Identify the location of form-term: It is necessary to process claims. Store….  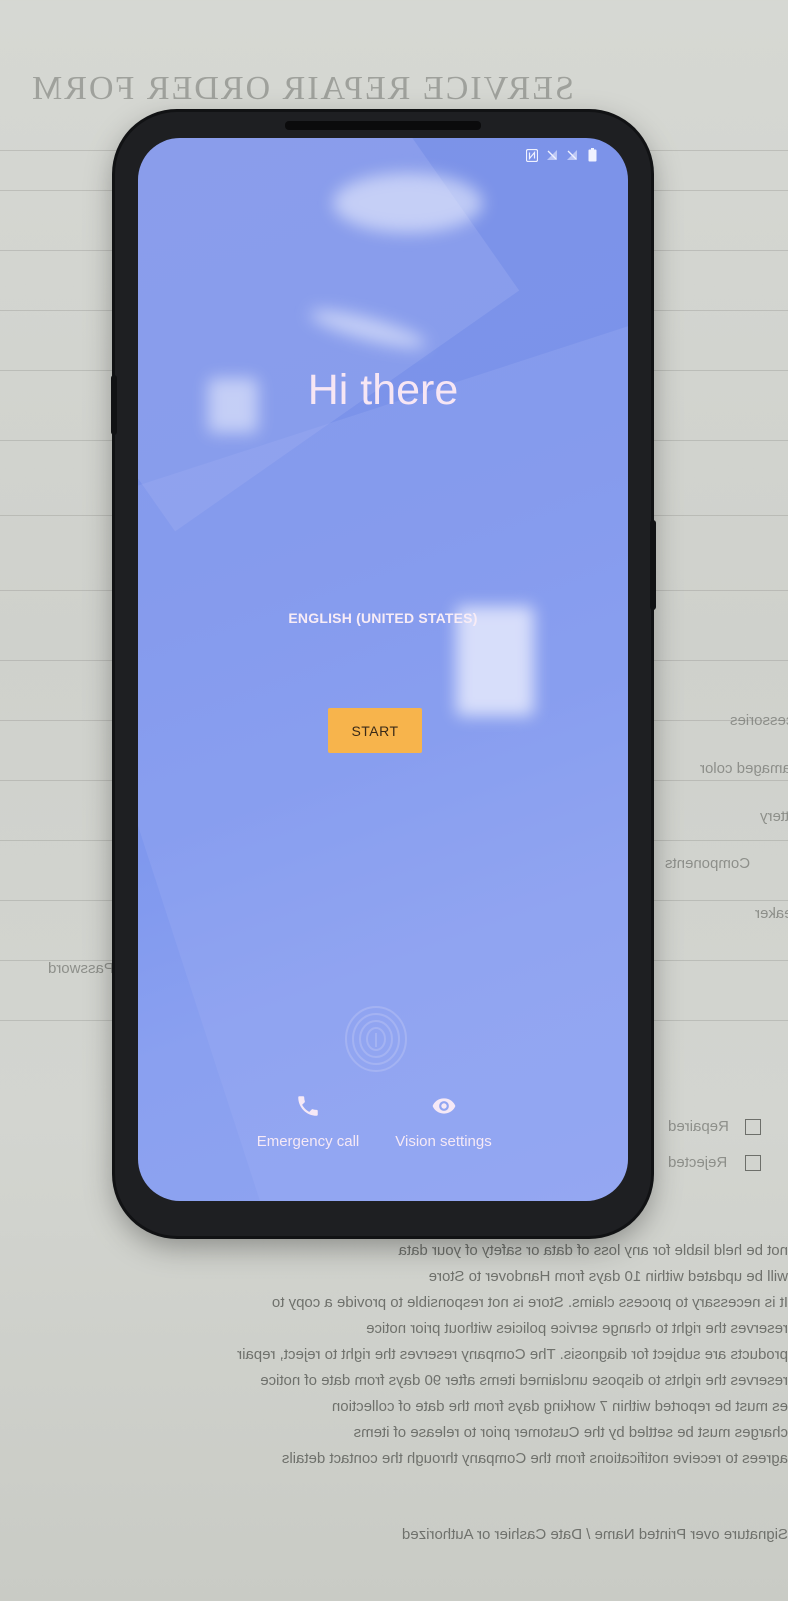
(529, 1302).